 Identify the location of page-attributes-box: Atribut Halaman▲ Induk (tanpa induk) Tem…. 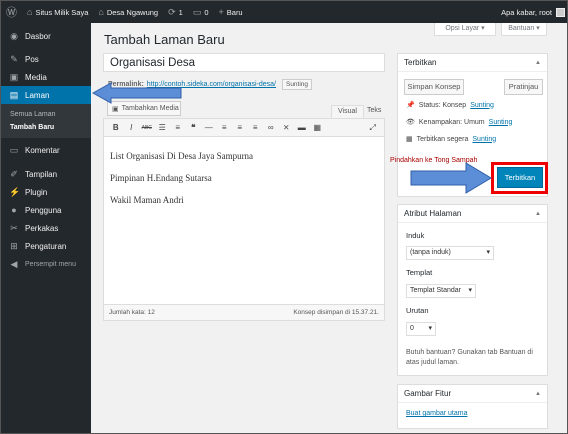
(472, 290).